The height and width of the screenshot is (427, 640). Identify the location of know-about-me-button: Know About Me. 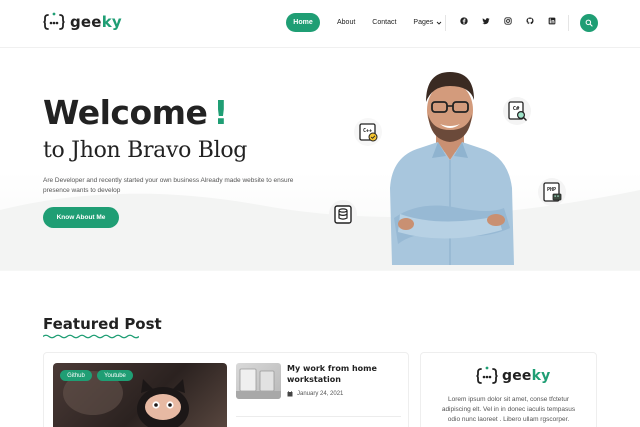
(81, 217).